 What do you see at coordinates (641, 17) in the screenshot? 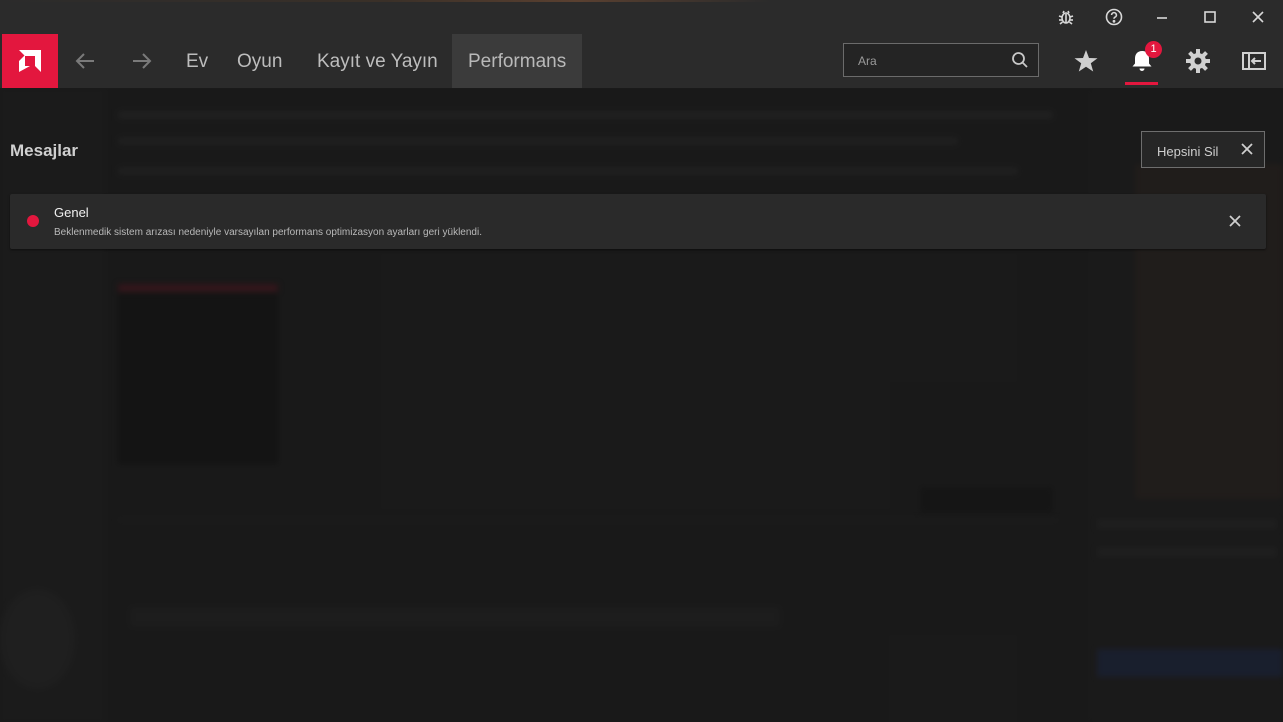
I see `title-bar` at bounding box center [641, 17].